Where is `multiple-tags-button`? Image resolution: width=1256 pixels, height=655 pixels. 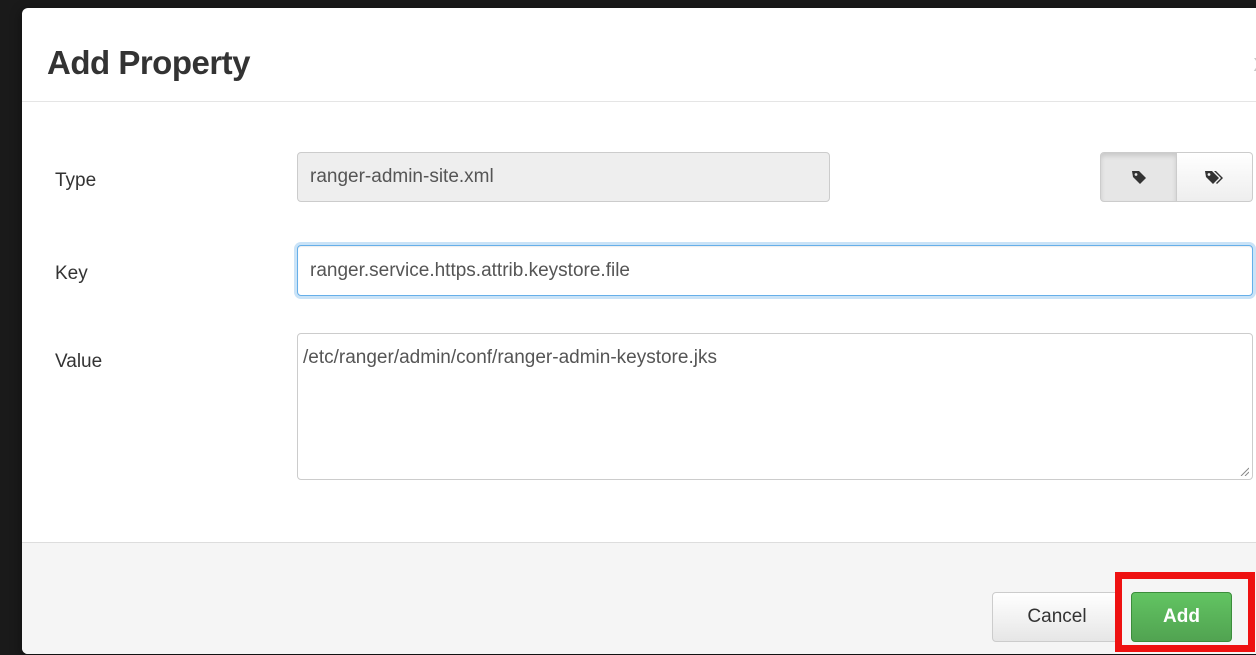 multiple-tags-button is located at coordinates (1215, 177).